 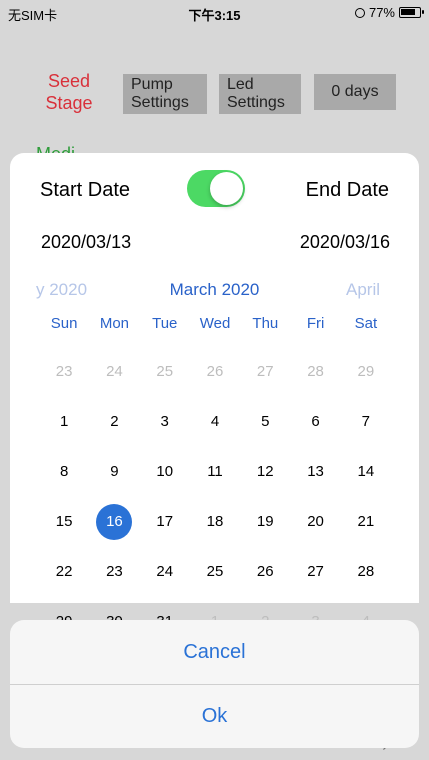 What do you see at coordinates (165, 323) in the screenshot?
I see `weekday-tue: Tue` at bounding box center [165, 323].